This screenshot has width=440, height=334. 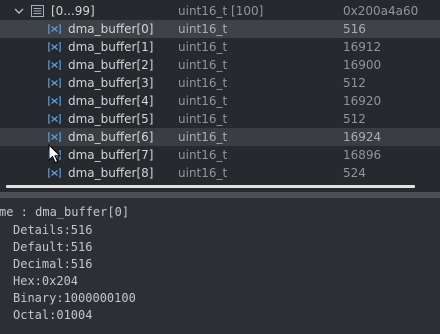 What do you see at coordinates (74, 298) in the screenshot?
I see `details-line: Binary:1000000100` at bounding box center [74, 298].